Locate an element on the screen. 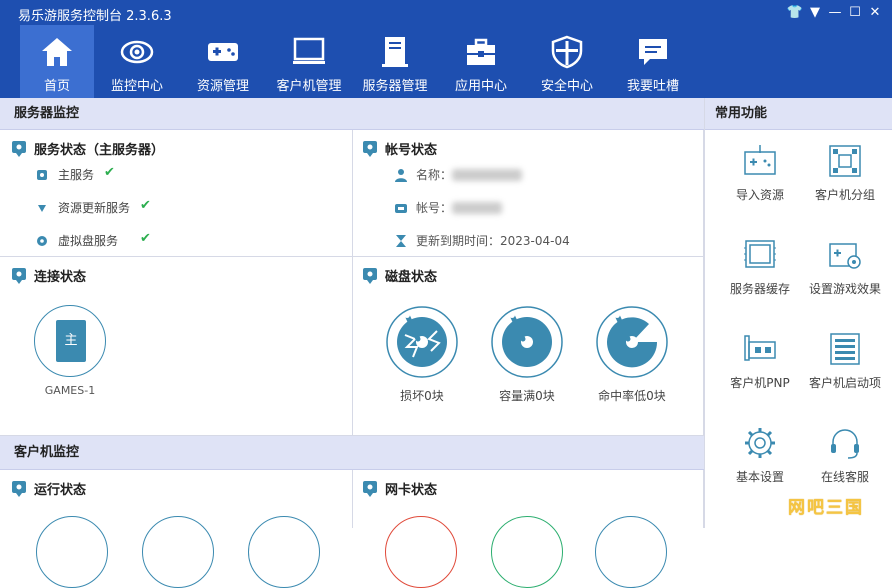  account-name-value-redacted is located at coordinates (487, 174).